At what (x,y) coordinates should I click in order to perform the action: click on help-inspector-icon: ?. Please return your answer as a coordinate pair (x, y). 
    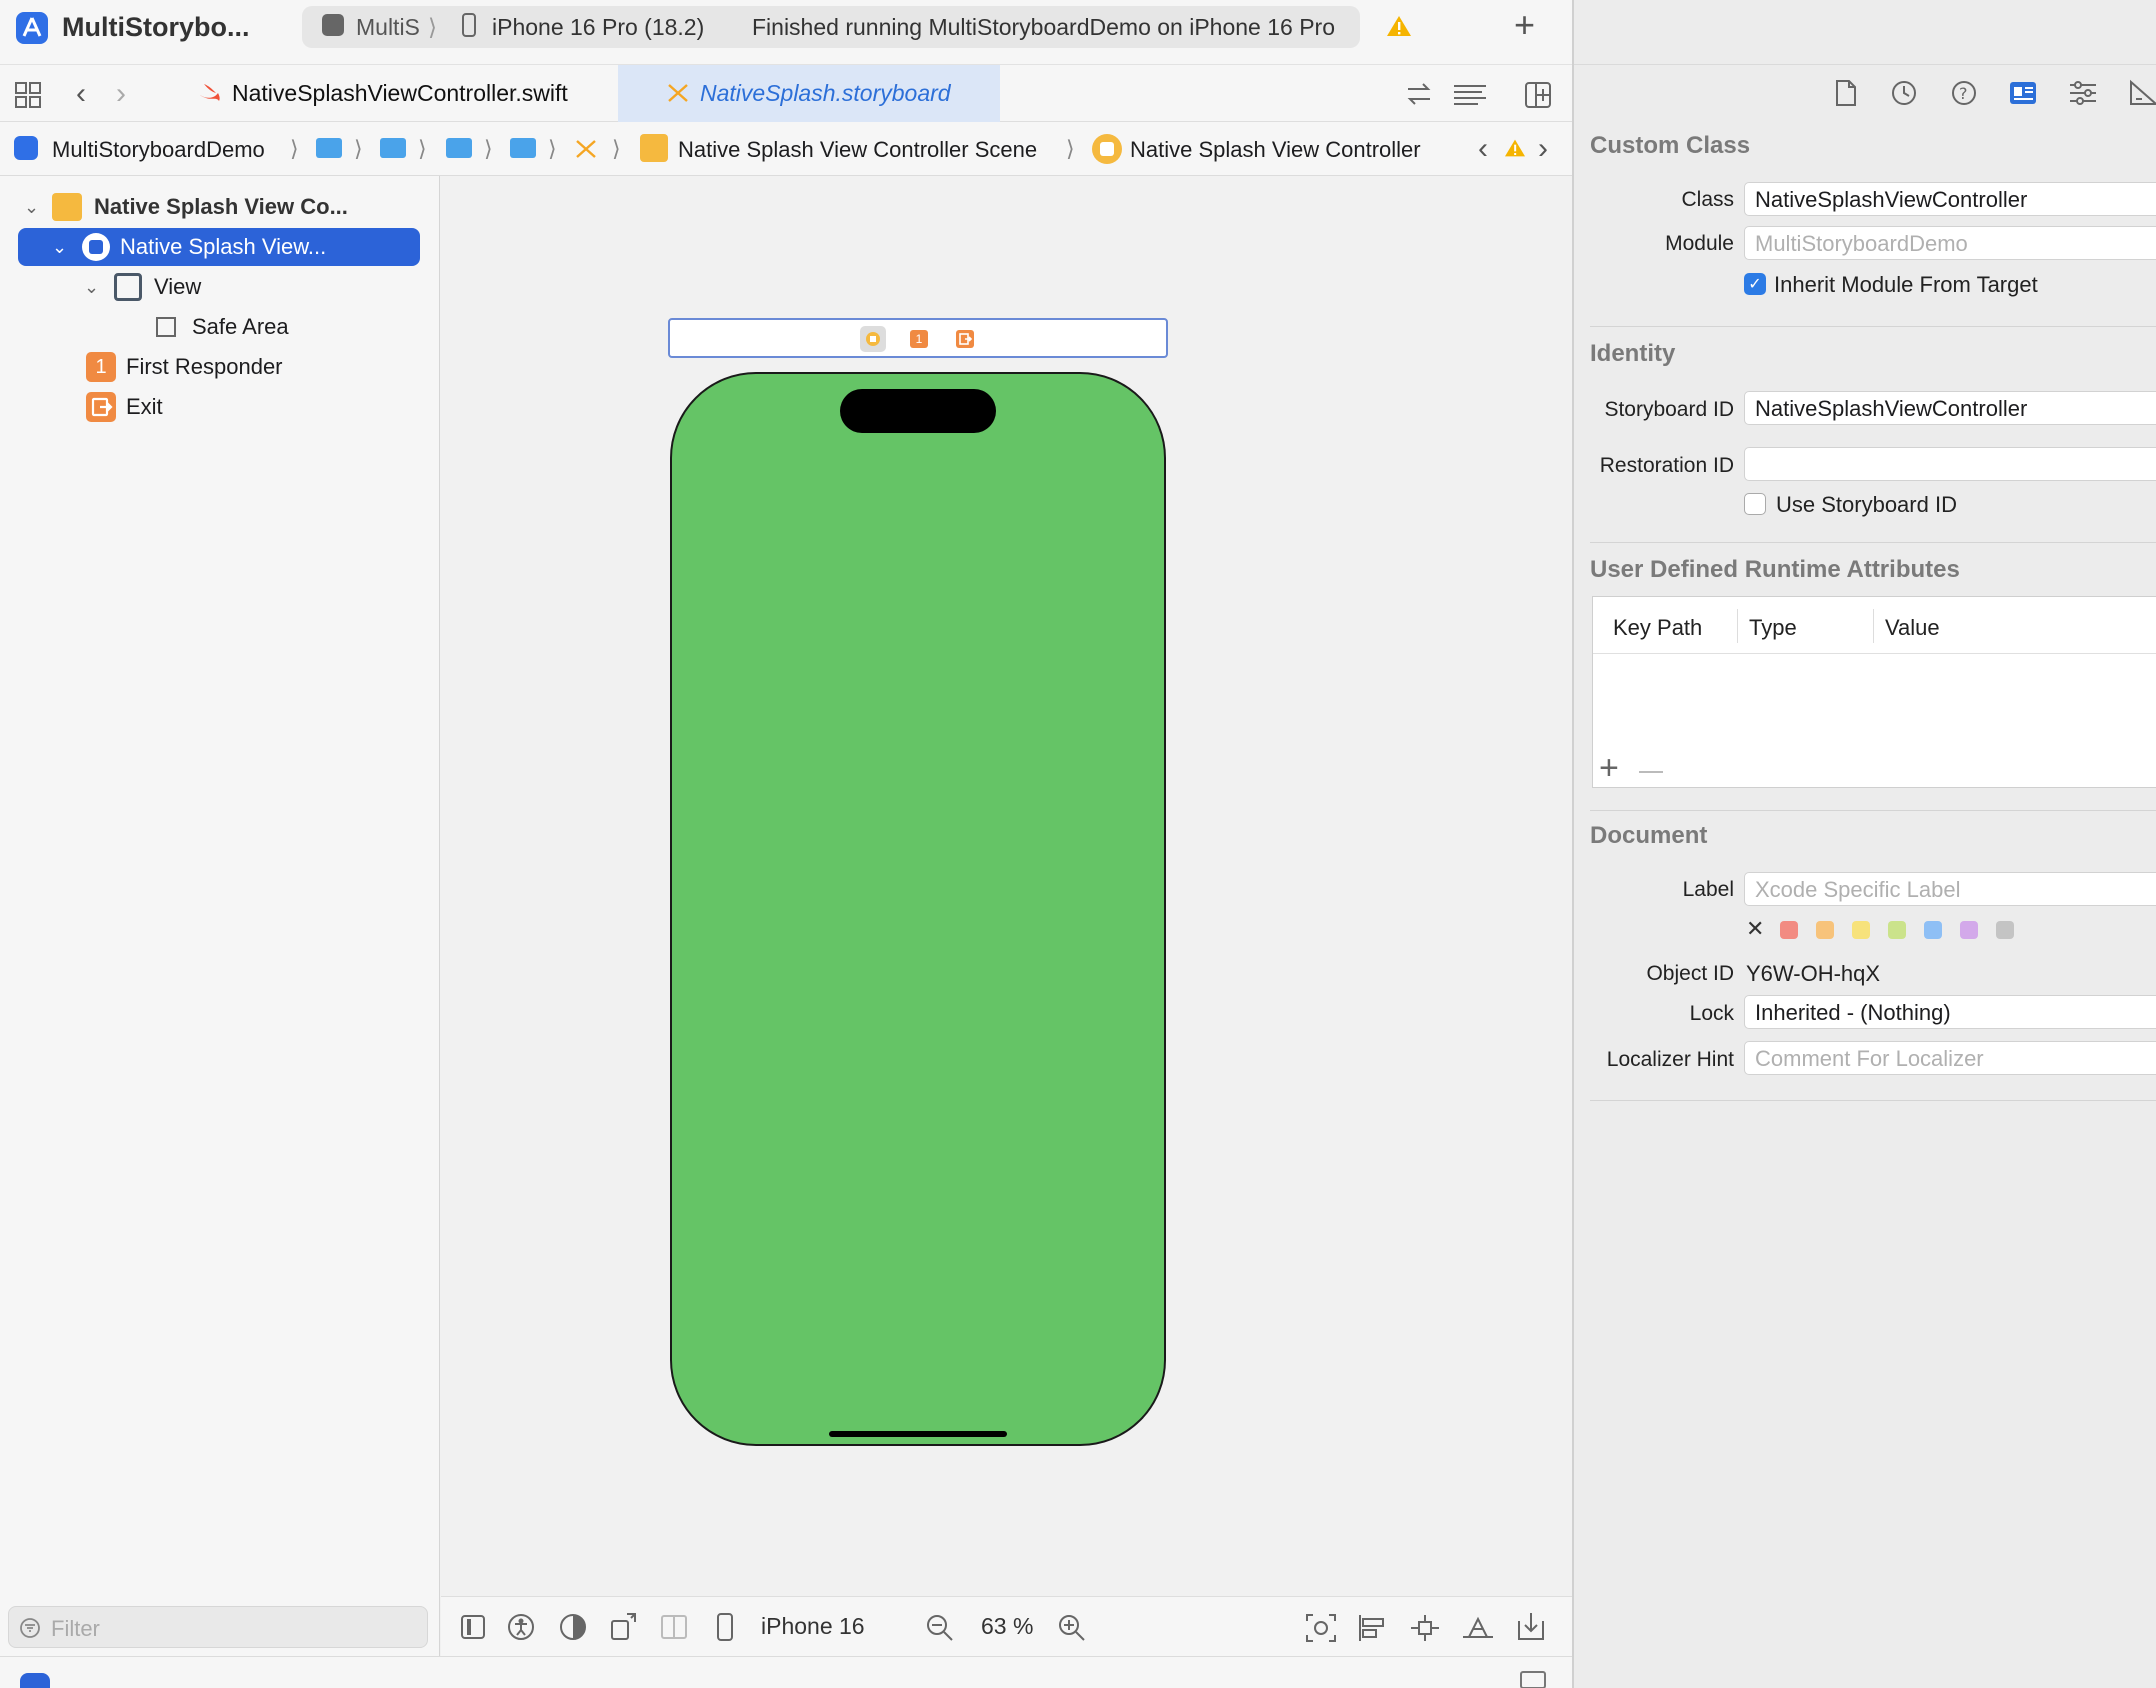
    Looking at the image, I should click on (1964, 93).